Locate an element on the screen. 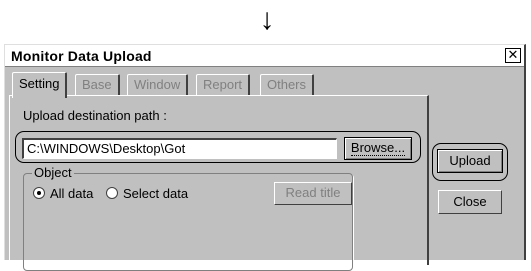 The height and width of the screenshot is (271, 531). tab-setting: Setting is located at coordinates (40, 85).